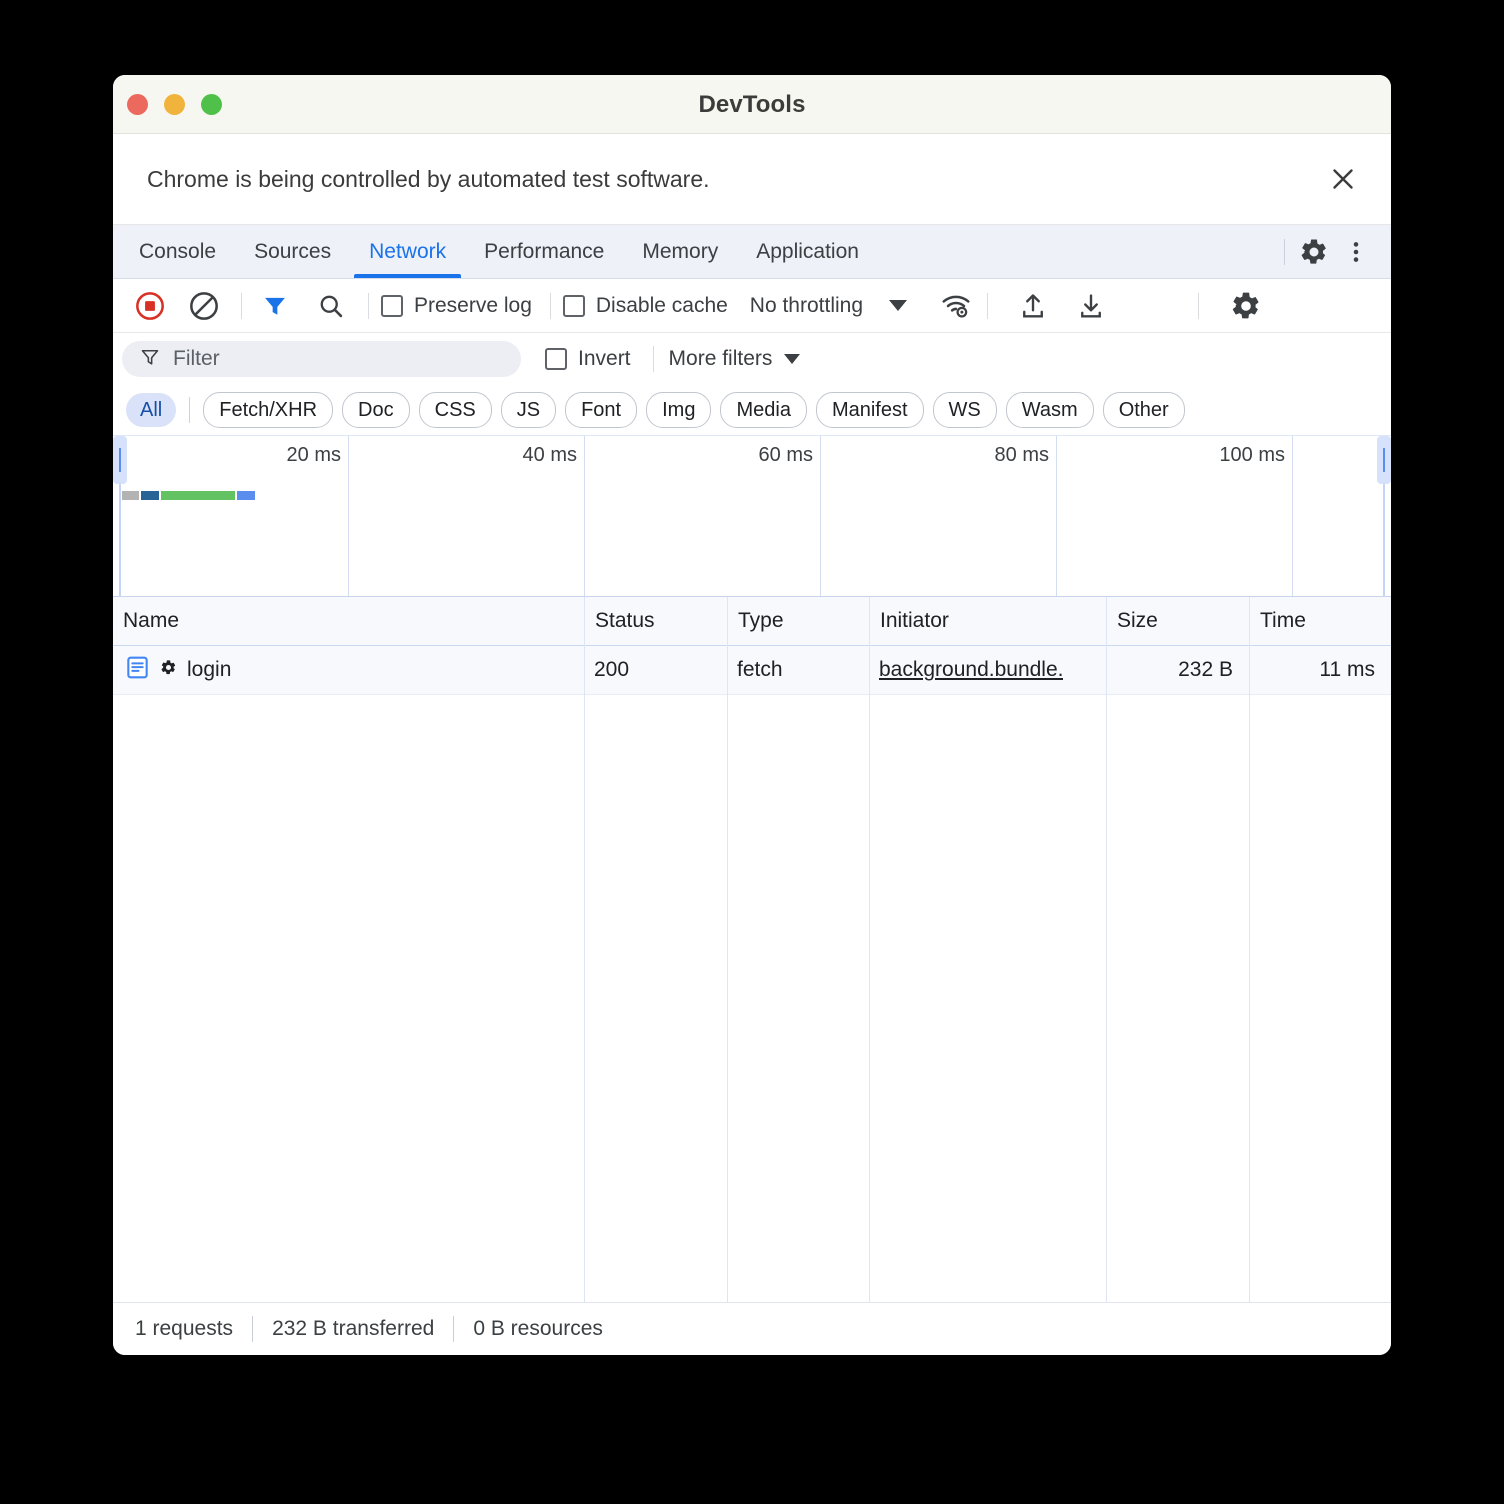 The image size is (1504, 1504). What do you see at coordinates (1091, 306) in the screenshot?
I see `download-icon` at bounding box center [1091, 306].